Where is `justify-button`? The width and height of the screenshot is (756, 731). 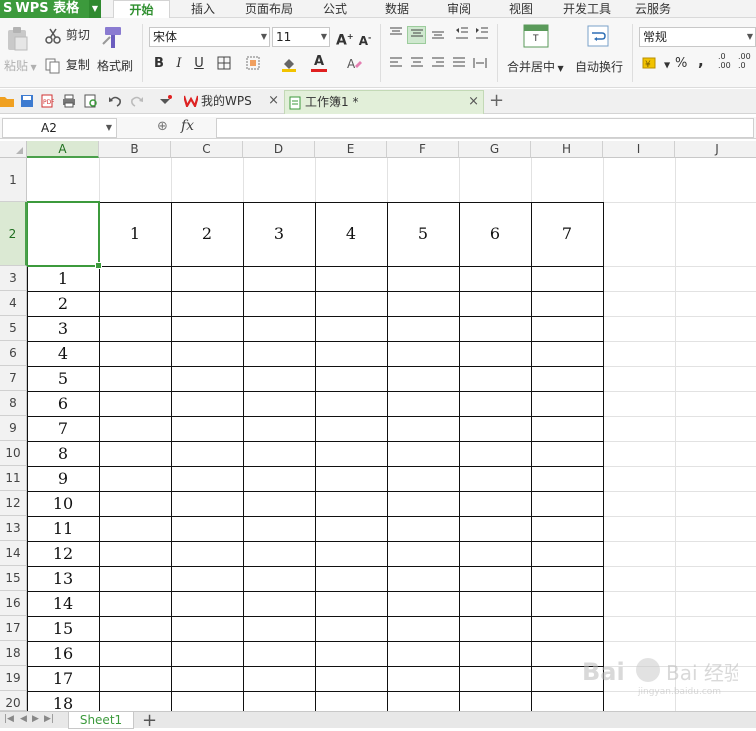
justify-button is located at coordinates (459, 65).